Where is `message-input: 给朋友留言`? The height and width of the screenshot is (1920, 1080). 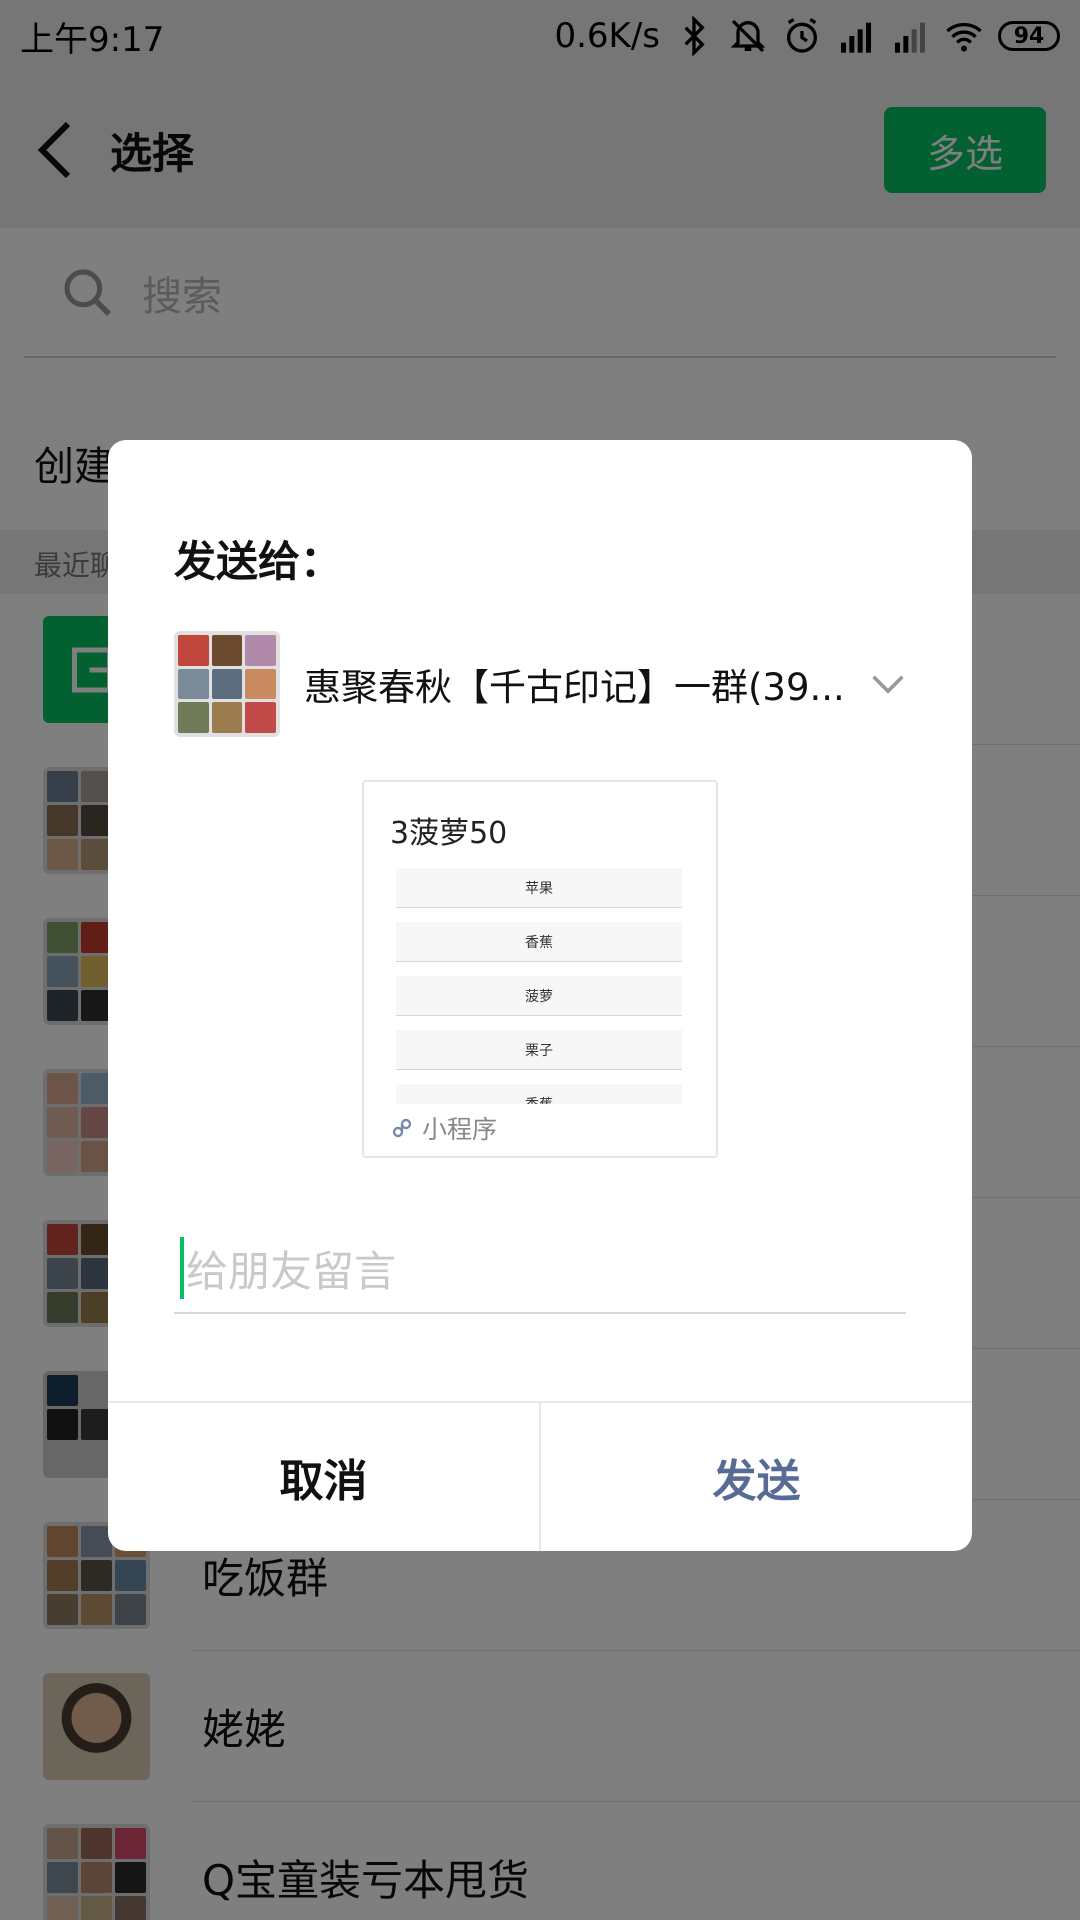
message-input: 给朋友留言 is located at coordinates (540, 1269).